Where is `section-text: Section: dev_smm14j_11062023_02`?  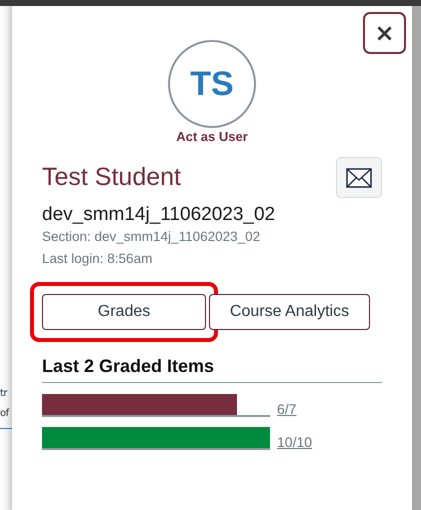
section-text: Section: dev_smm14j_11062023_02 is located at coordinates (152, 237).